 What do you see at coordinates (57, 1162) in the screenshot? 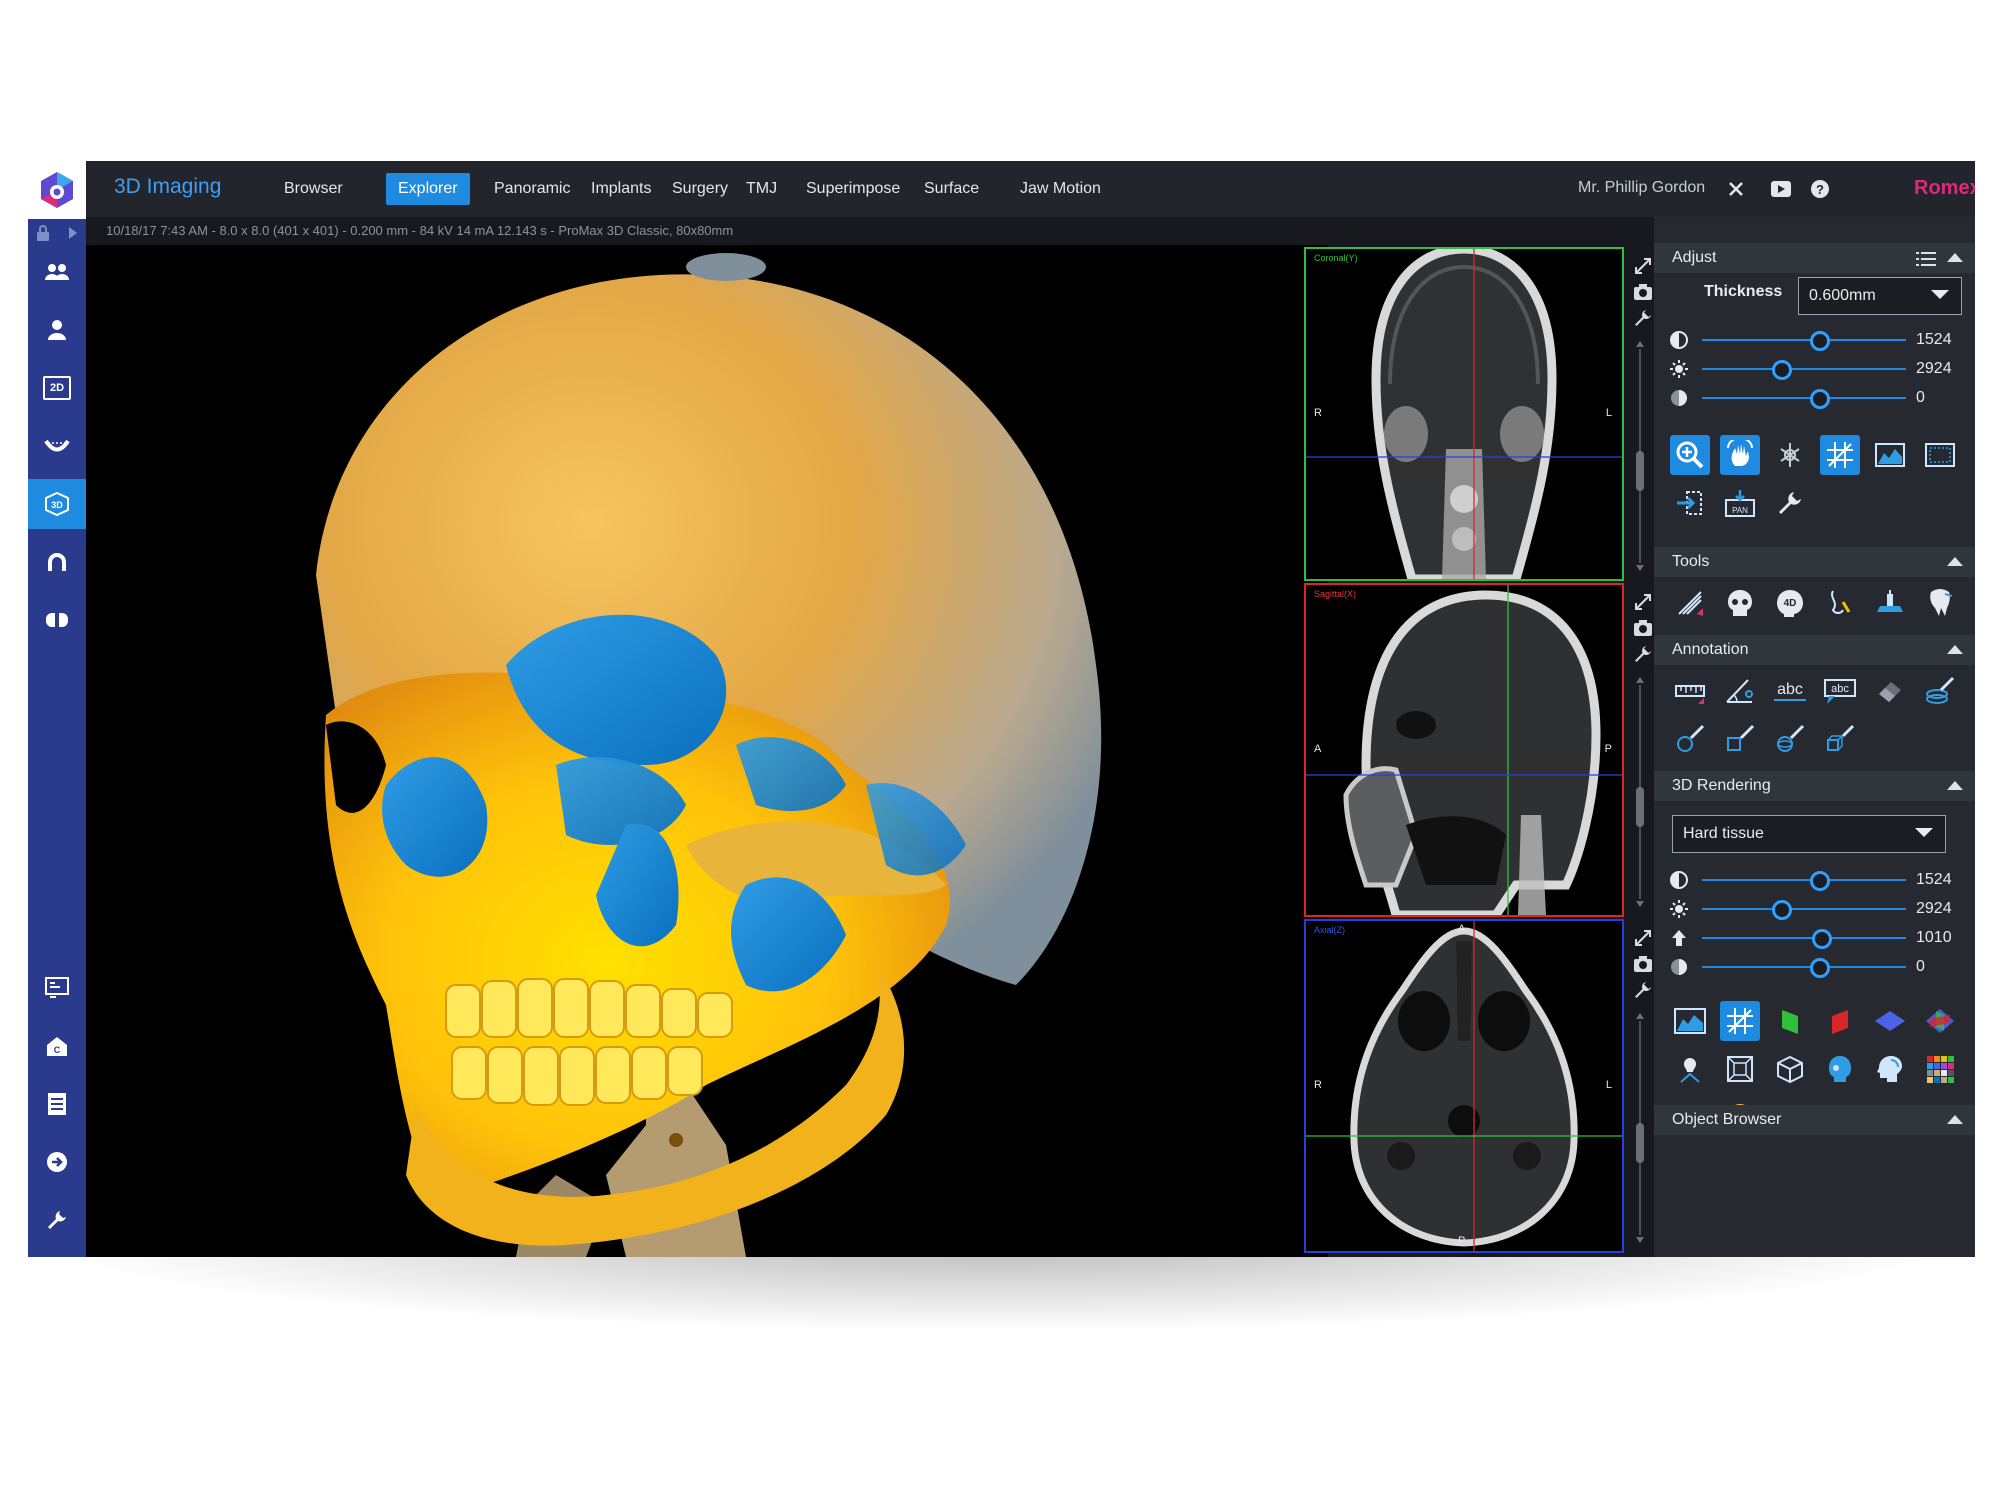
I see `rail-export` at bounding box center [57, 1162].